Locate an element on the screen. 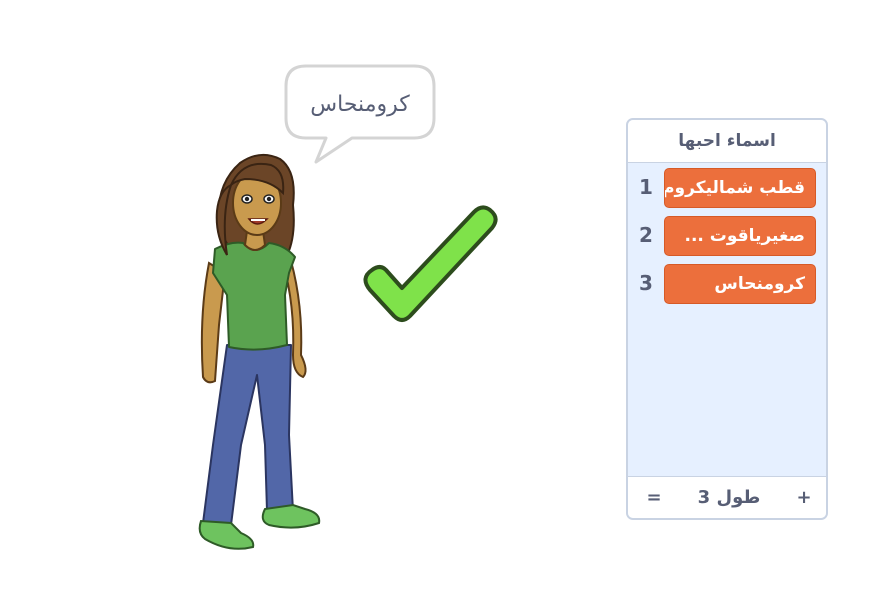 The width and height of the screenshot is (888, 608). list-item: 3 كرومنحاس is located at coordinates (727, 283).